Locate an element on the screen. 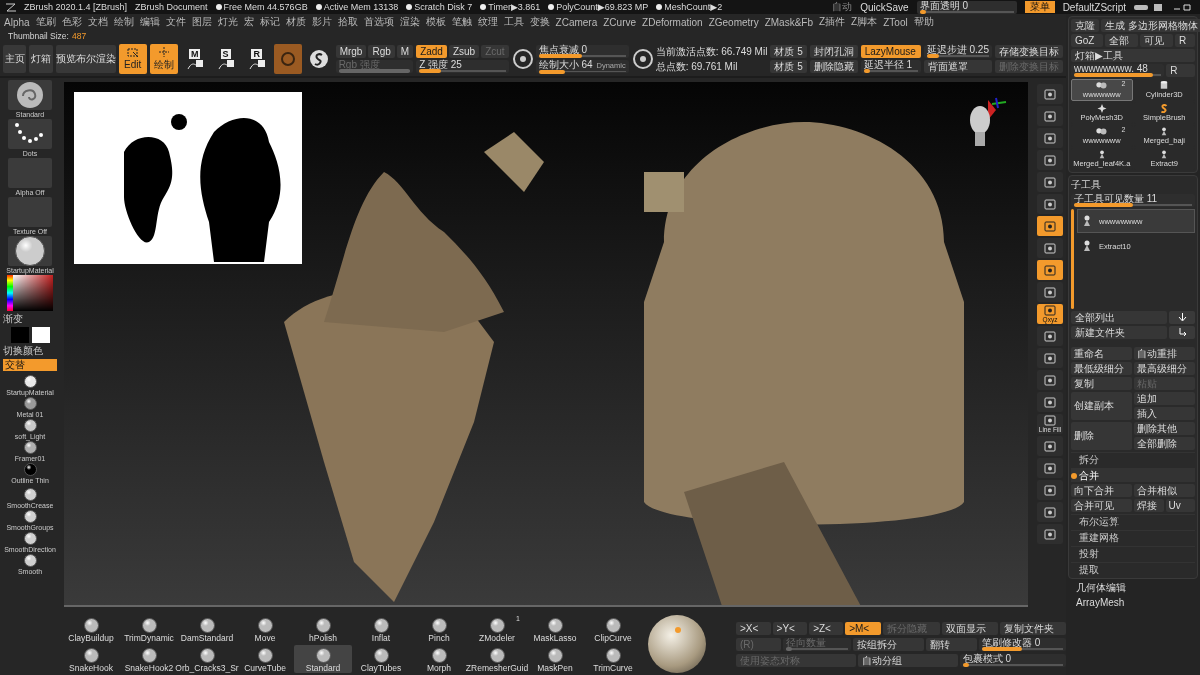  tool-button: 存储变换目标 is located at coordinates (1029, 51).